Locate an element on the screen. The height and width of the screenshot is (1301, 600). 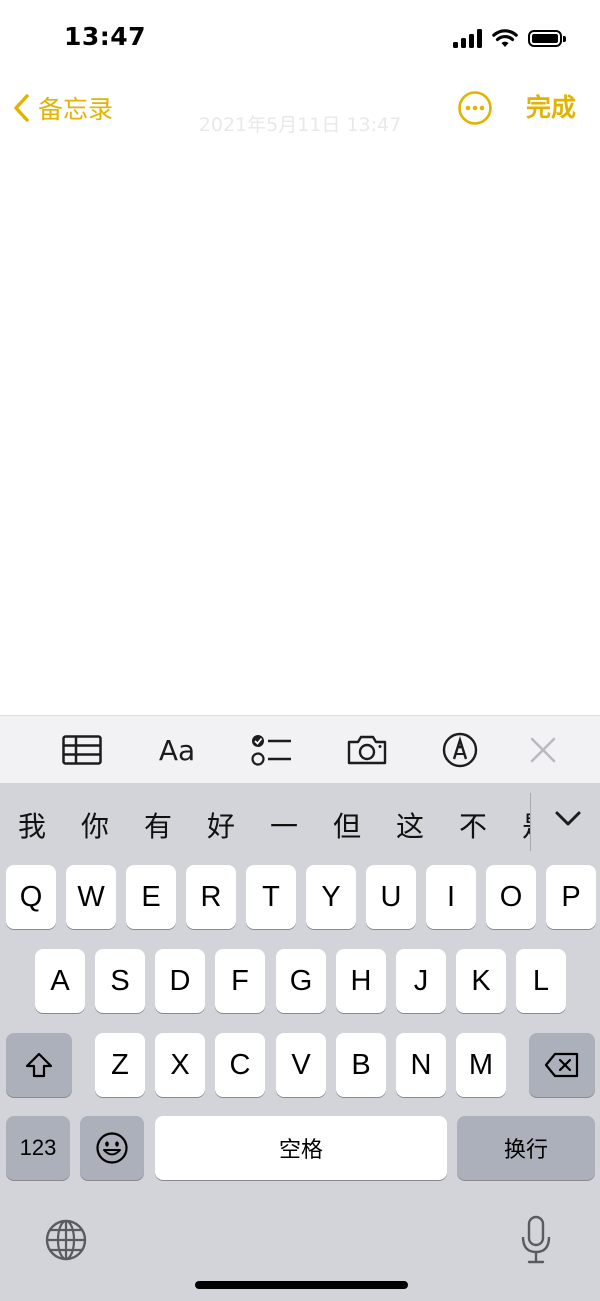
camera-icon is located at coordinates (367, 750).